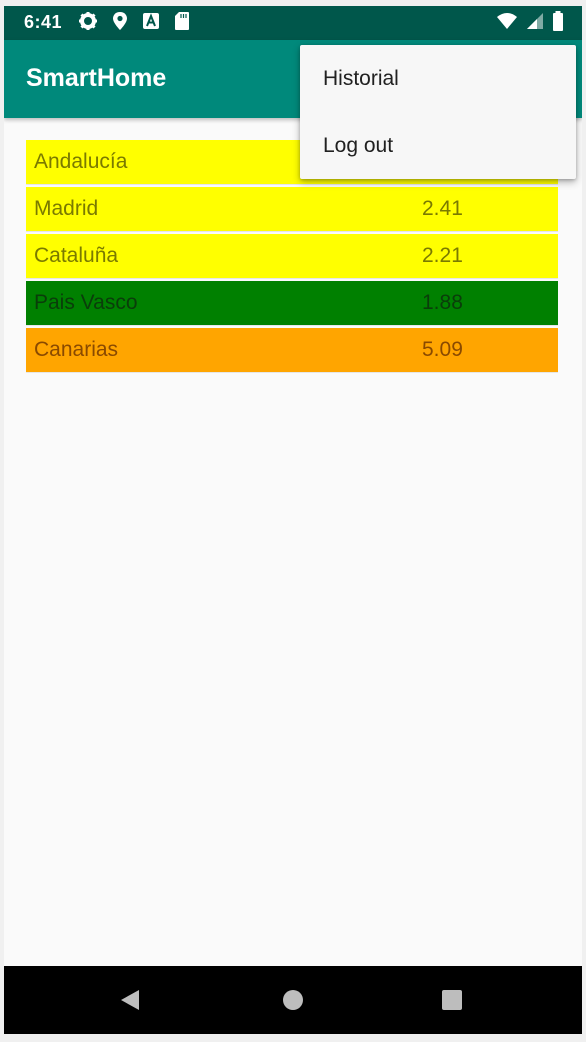 The width and height of the screenshot is (586, 1042). I want to click on wifi-icon, so click(507, 23).